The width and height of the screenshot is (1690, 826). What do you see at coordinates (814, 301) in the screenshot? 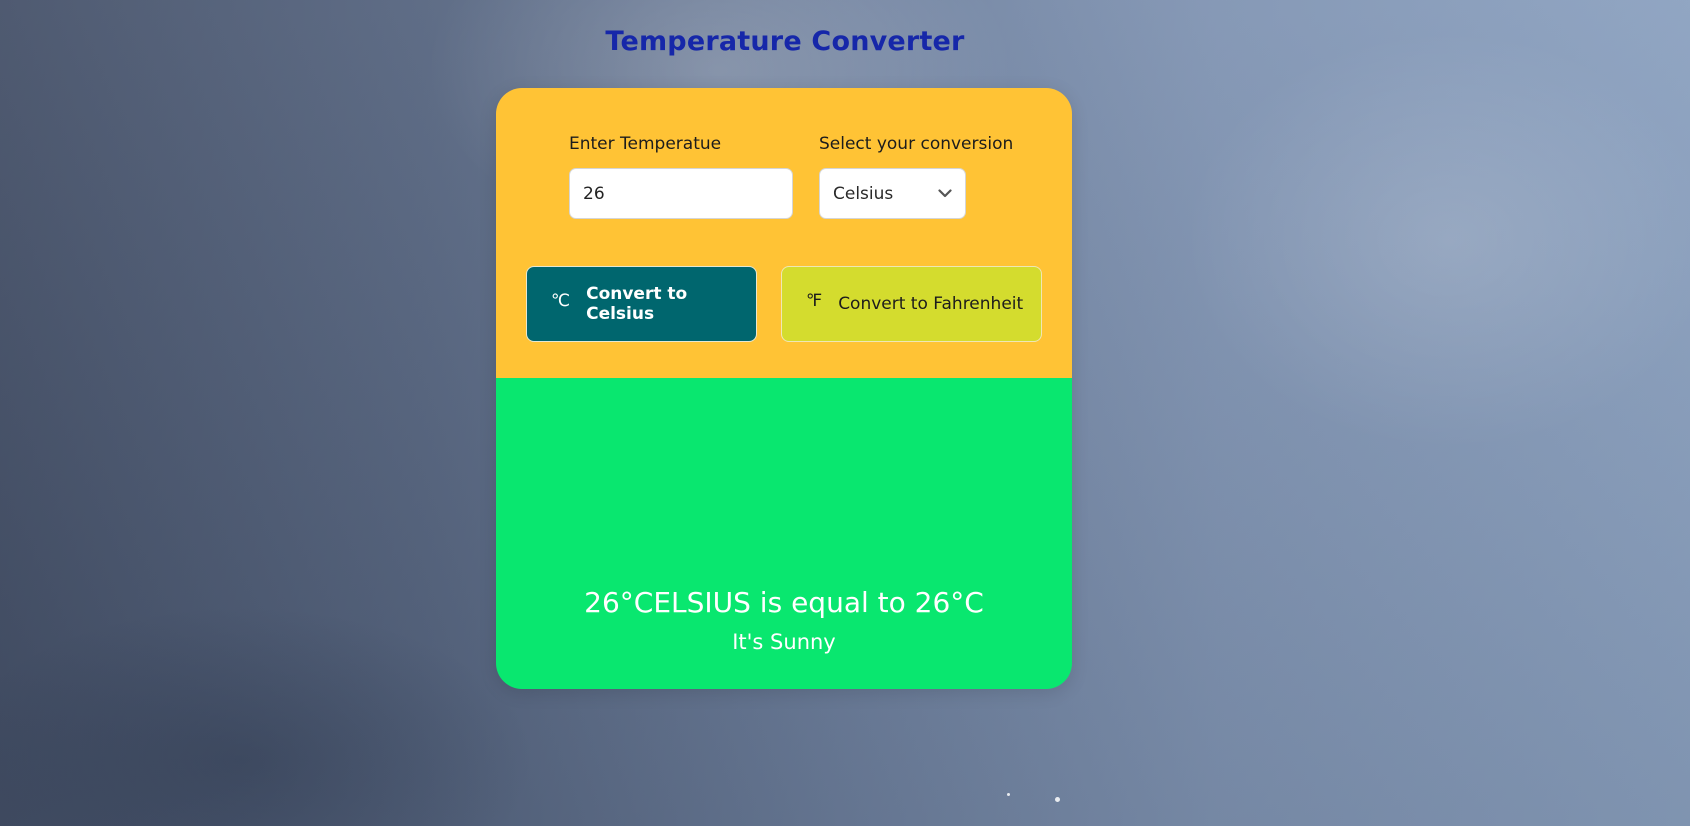
I see `fahrenheit-icon: ℉` at bounding box center [814, 301].